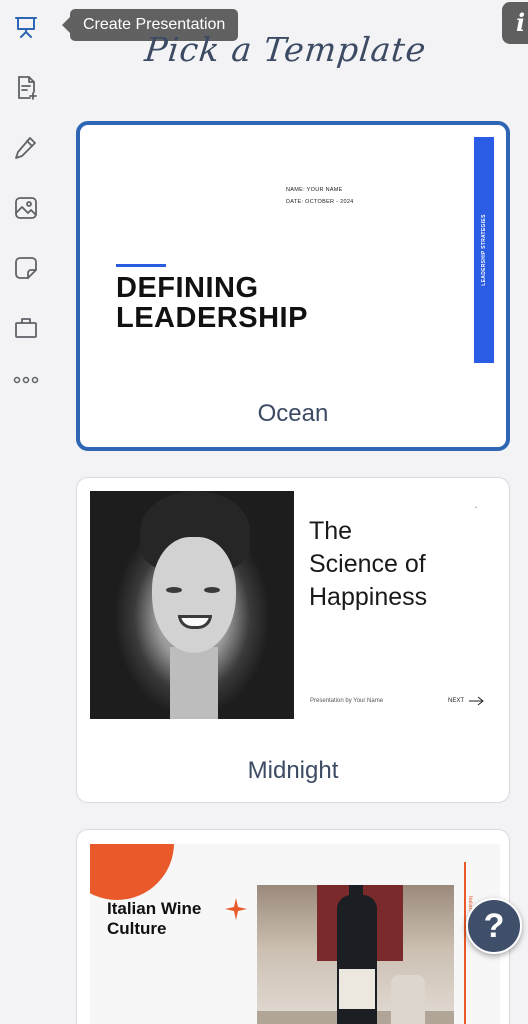 This screenshot has width=528, height=1024. I want to click on template-name: Ocean, so click(293, 413).